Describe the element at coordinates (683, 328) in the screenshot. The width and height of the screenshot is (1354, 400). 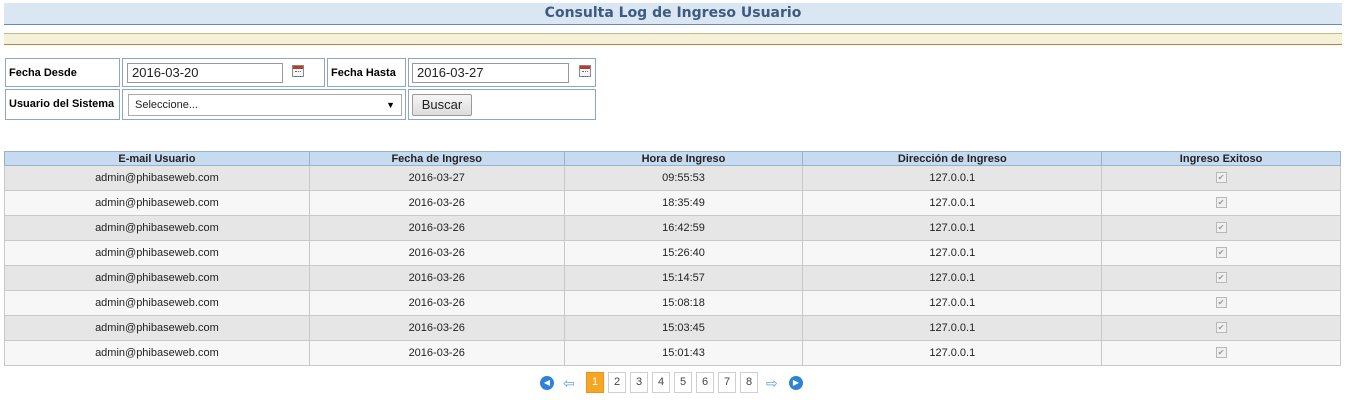
I see `hora-cell: 15:03:45` at that location.